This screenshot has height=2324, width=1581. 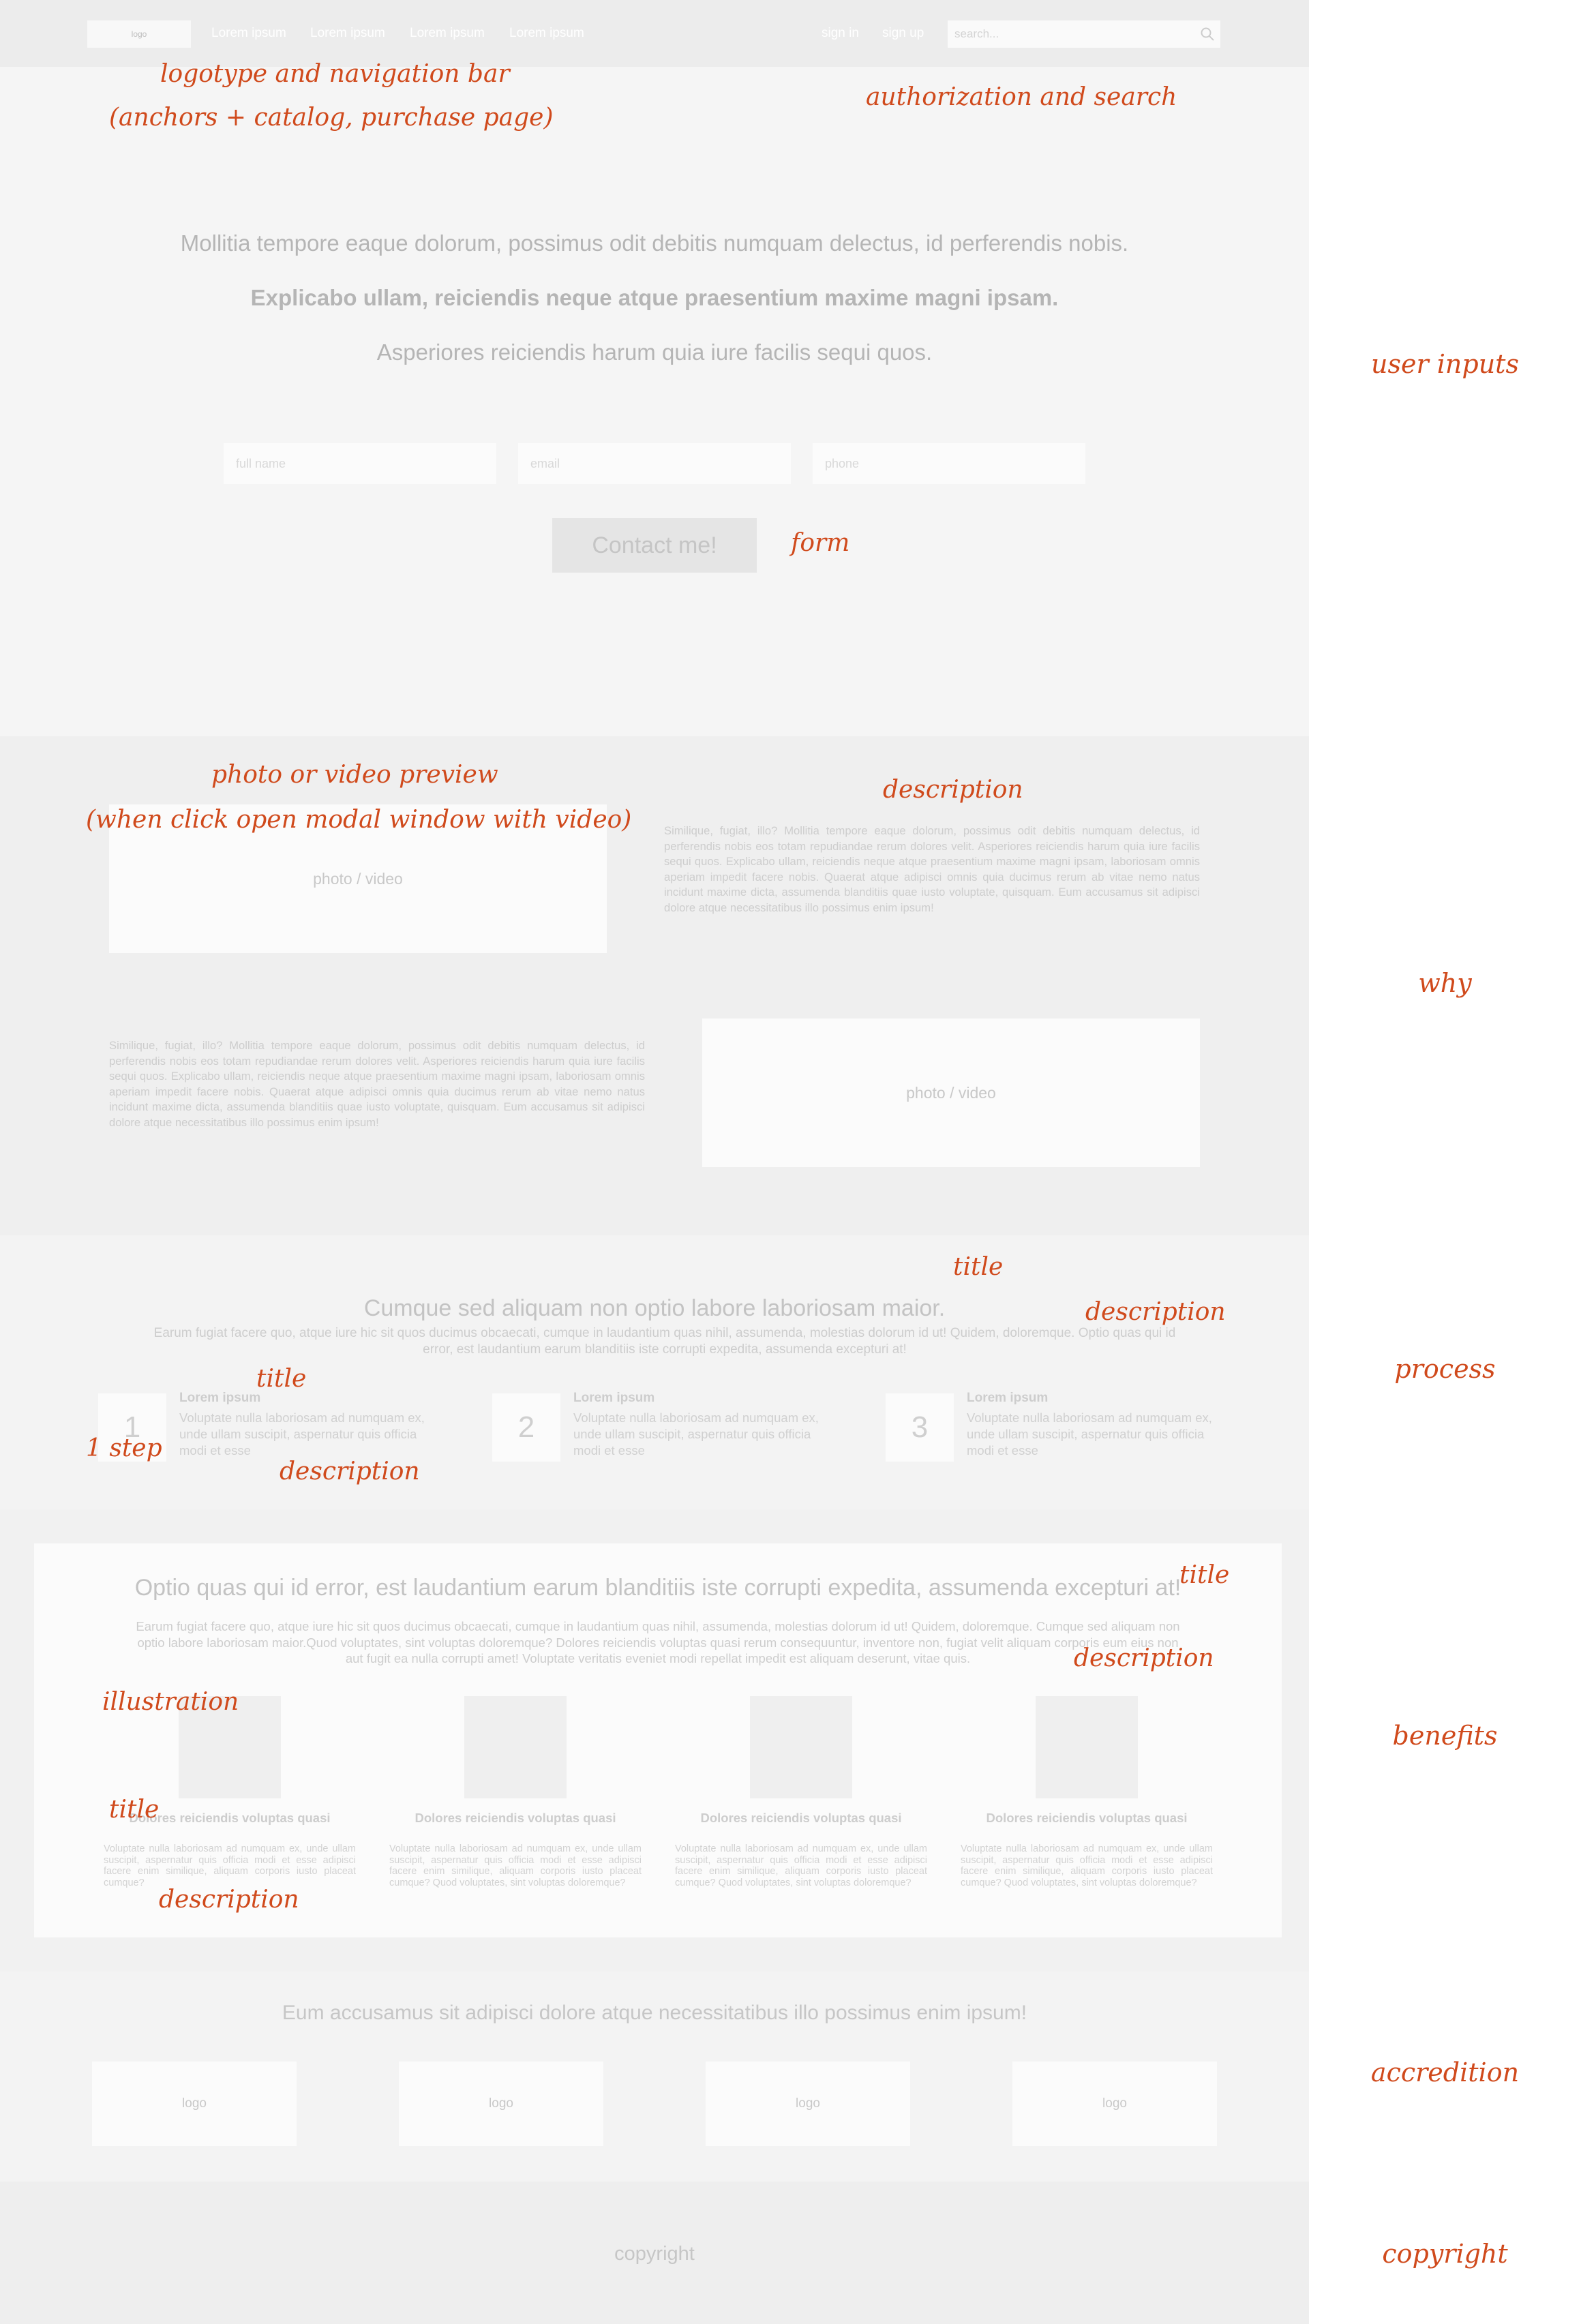 I want to click on side-label-copyright: copyright, so click(x=1445, y=2254).